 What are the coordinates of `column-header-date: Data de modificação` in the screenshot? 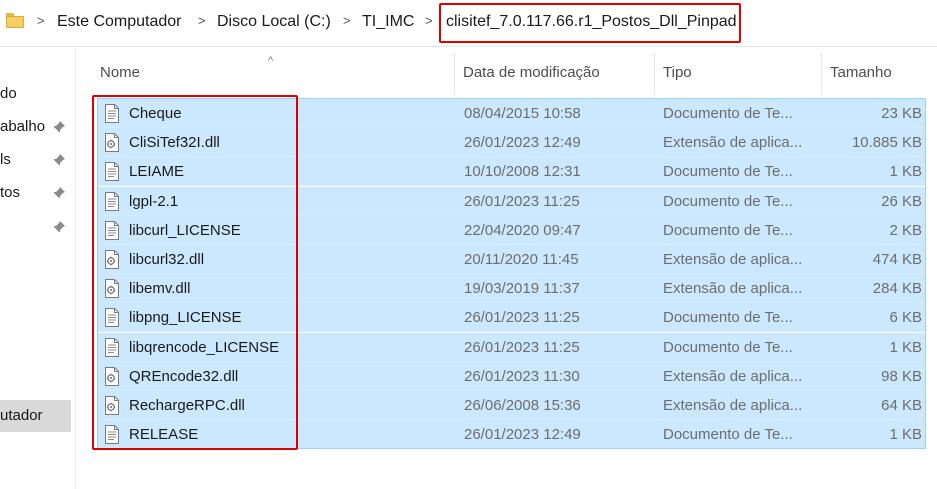 It's located at (531, 73).